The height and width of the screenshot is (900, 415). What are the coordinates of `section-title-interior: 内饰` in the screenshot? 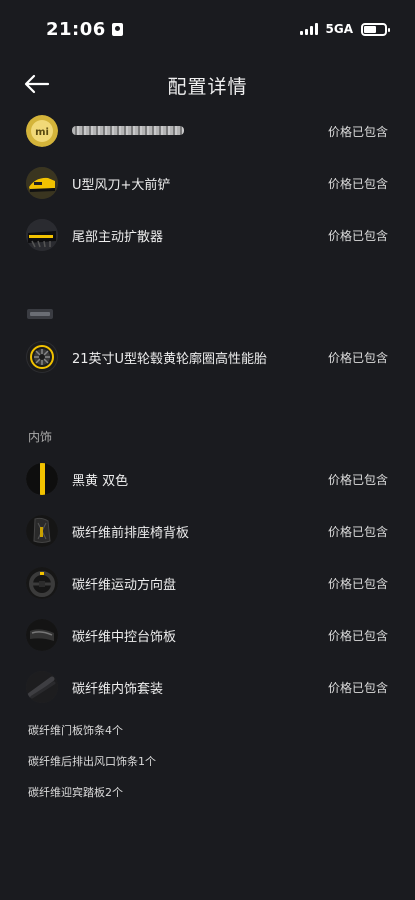 It's located at (40, 437).